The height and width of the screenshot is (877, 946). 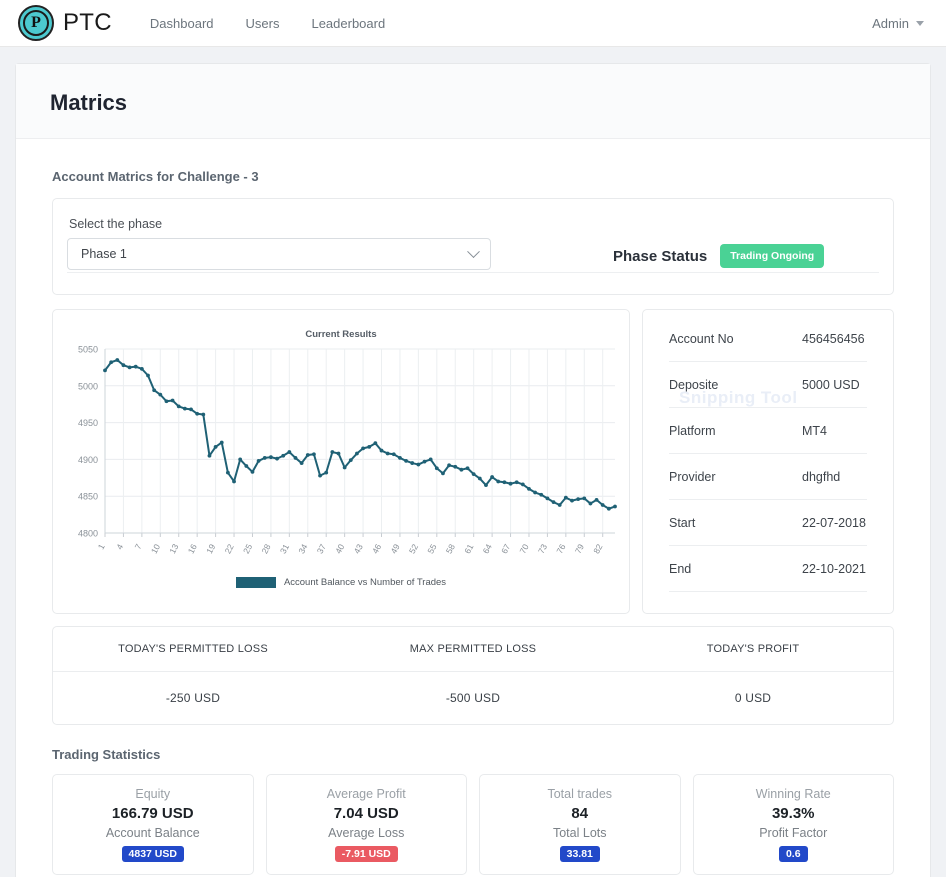 I want to click on svg-text: 52, so click(x=413, y=548).